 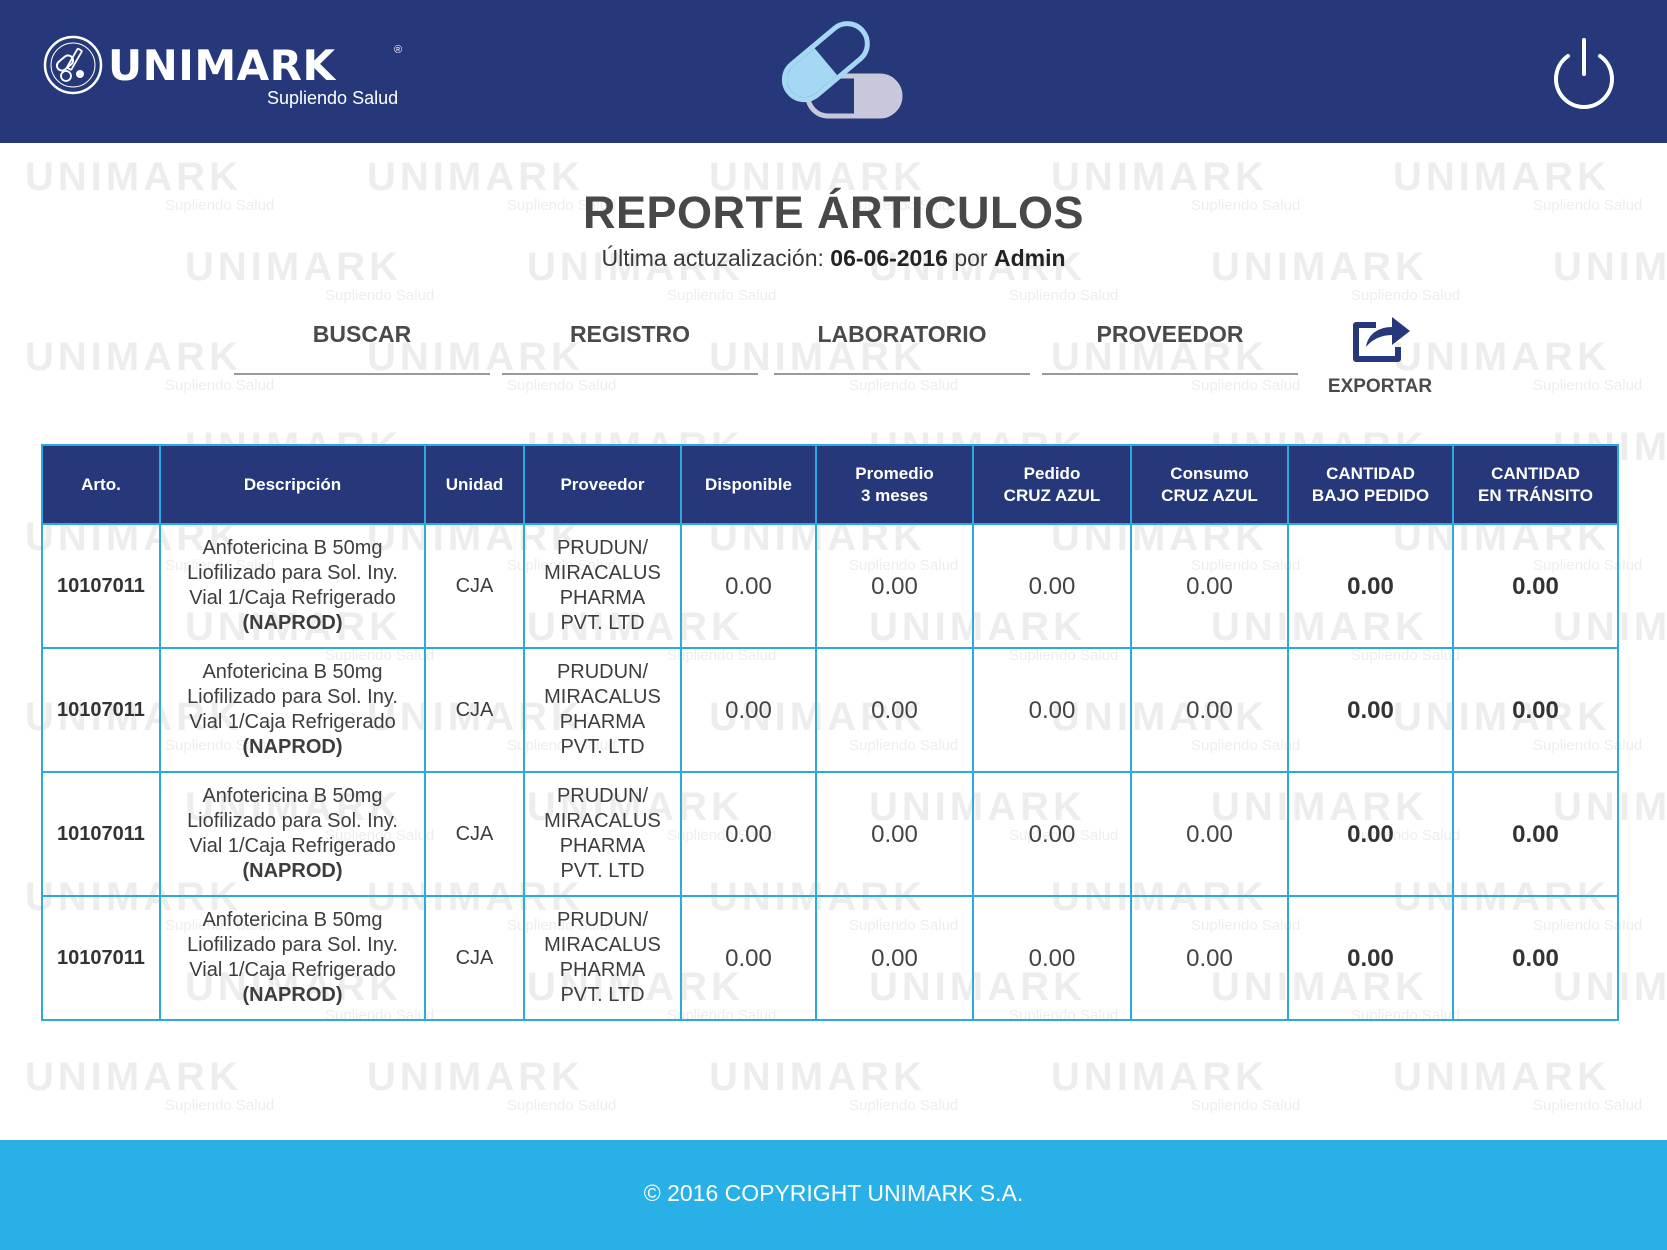 I want to click on column-header: Consumo CRUZ AZUL, so click(x=1209, y=484).